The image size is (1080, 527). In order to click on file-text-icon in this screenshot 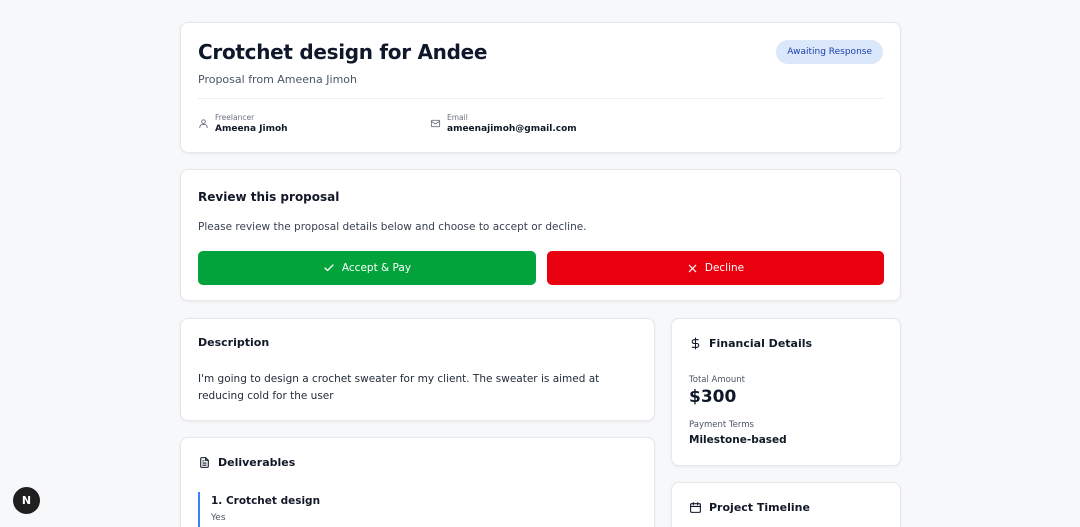, I will do `click(204, 462)`.